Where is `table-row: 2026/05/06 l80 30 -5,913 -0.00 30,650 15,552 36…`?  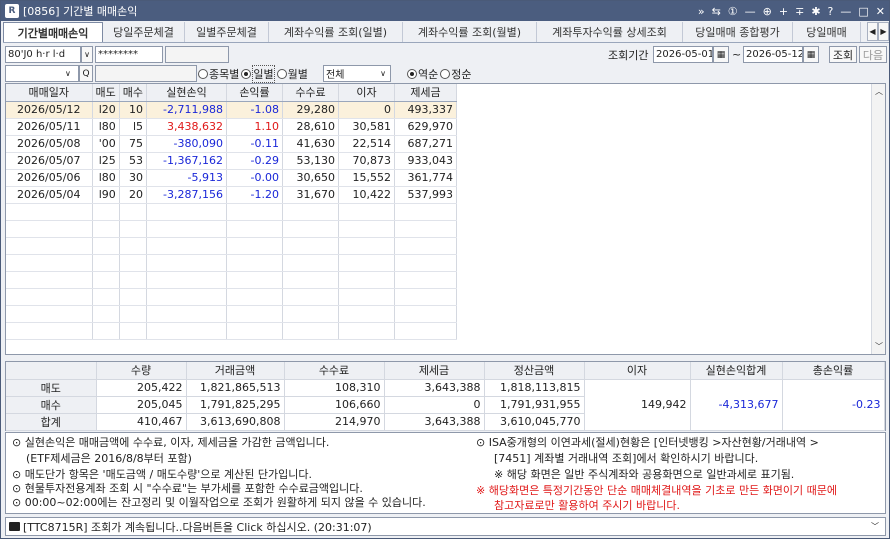
table-row: 2026/05/06 l80 30 -5,913 -0.00 30,650 15,552 36… is located at coordinates (231, 178).